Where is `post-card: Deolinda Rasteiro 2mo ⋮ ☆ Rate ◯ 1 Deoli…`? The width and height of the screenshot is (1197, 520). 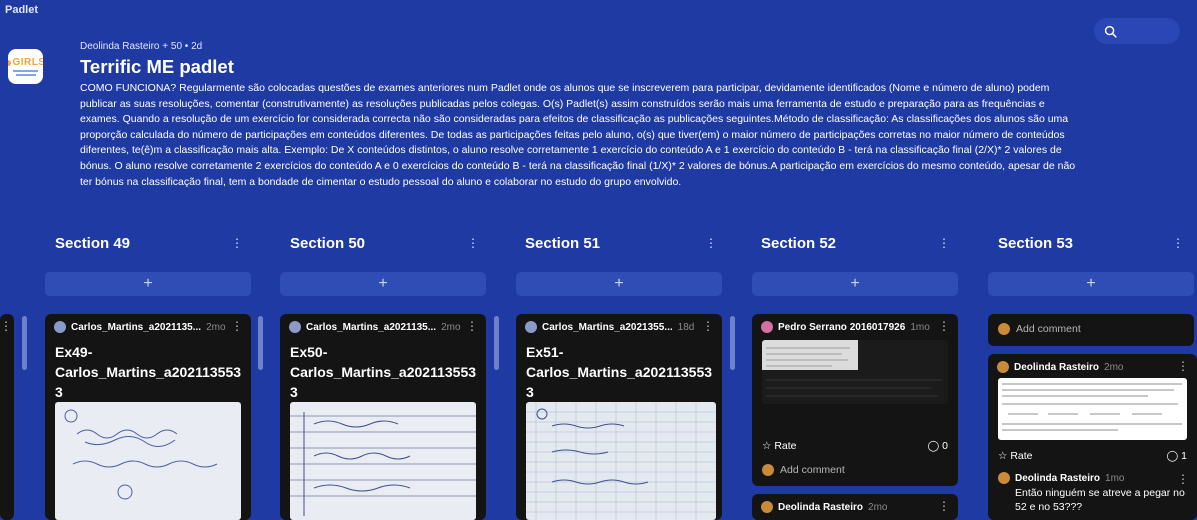
post-card: Deolinda Rasteiro 2mo ⋮ ☆ Rate ◯ 1 Deoli… is located at coordinates (1092, 437).